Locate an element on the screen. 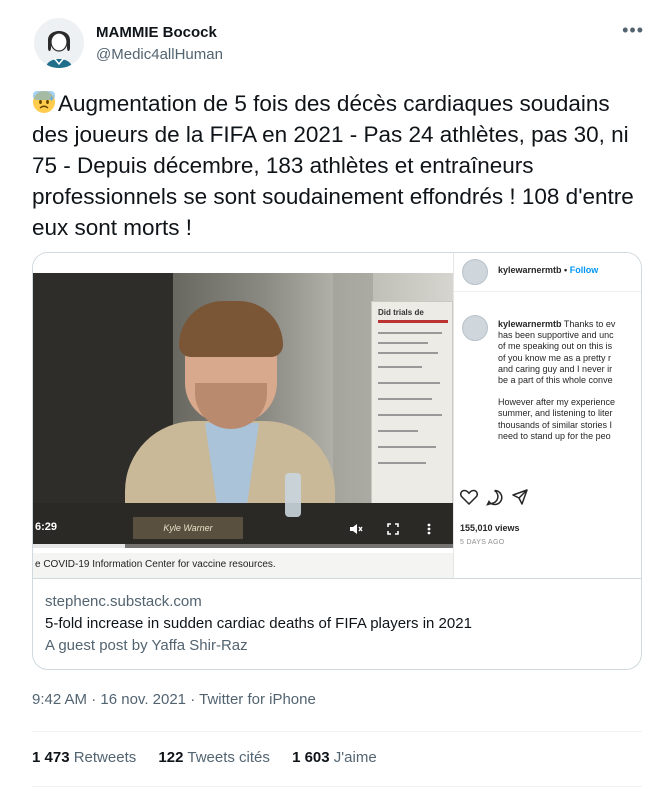  instagram-caption-line: and caring guy and I never ir is located at coordinates (555, 368).